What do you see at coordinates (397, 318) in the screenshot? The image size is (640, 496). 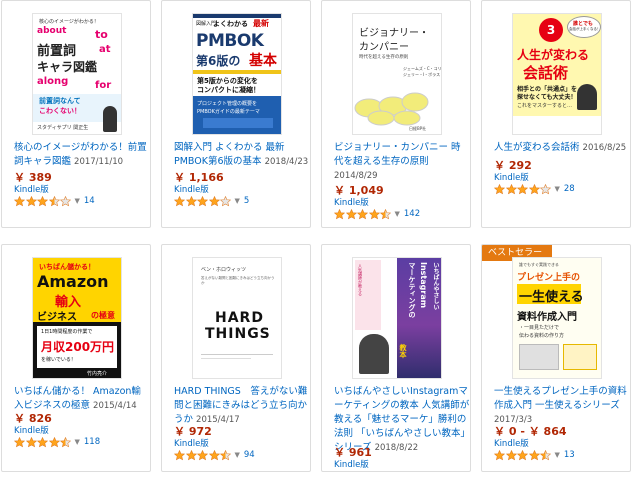 I see `book-cover-image: 人気講師が教える いちばんやさしい Instagram マーケティングの 教本` at bounding box center [397, 318].